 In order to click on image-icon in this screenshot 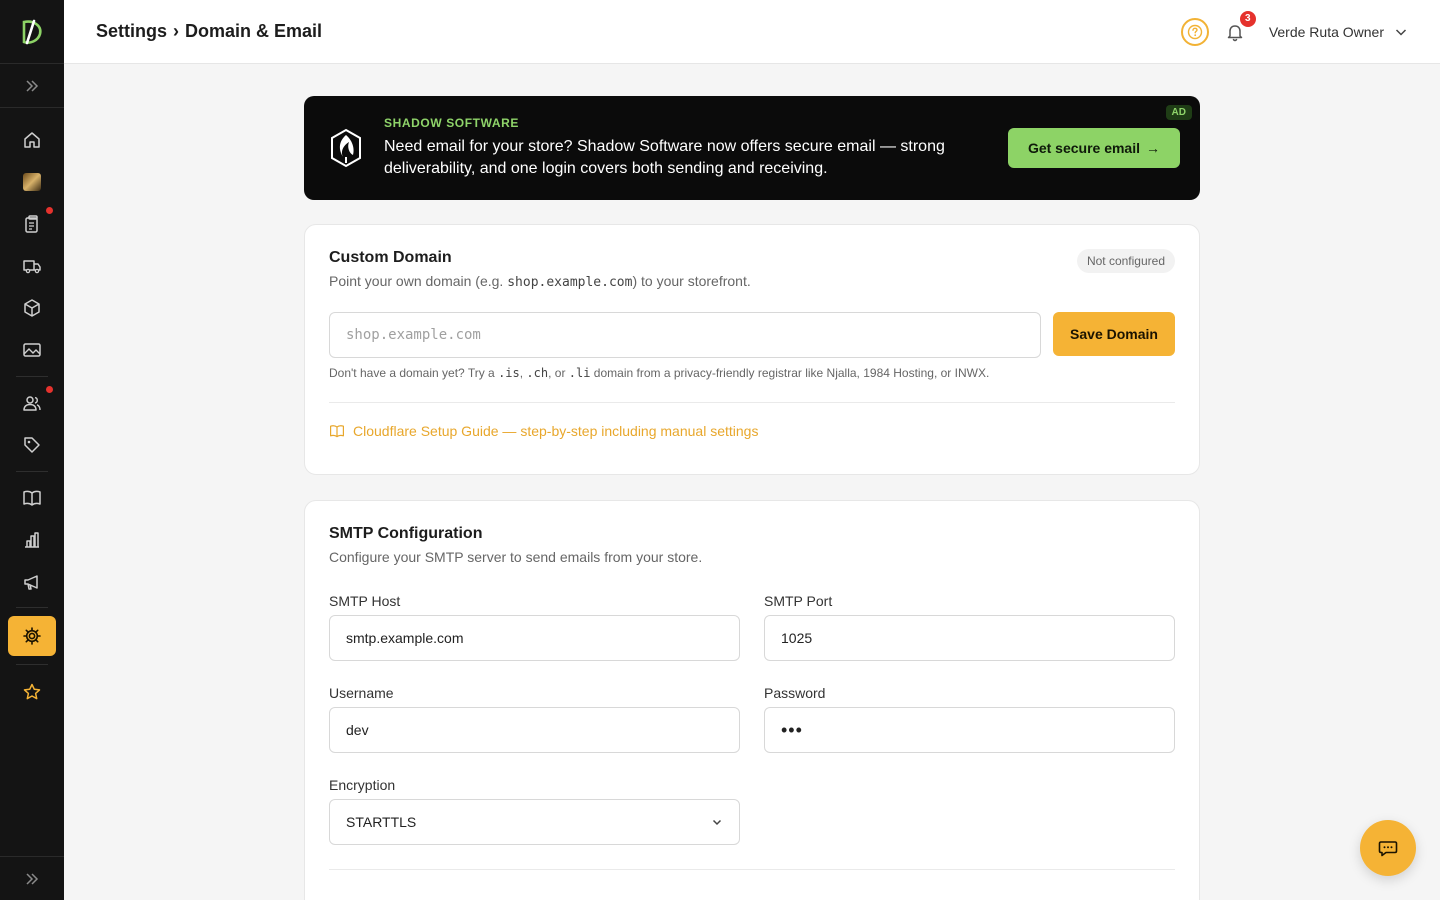, I will do `click(32, 350)`.